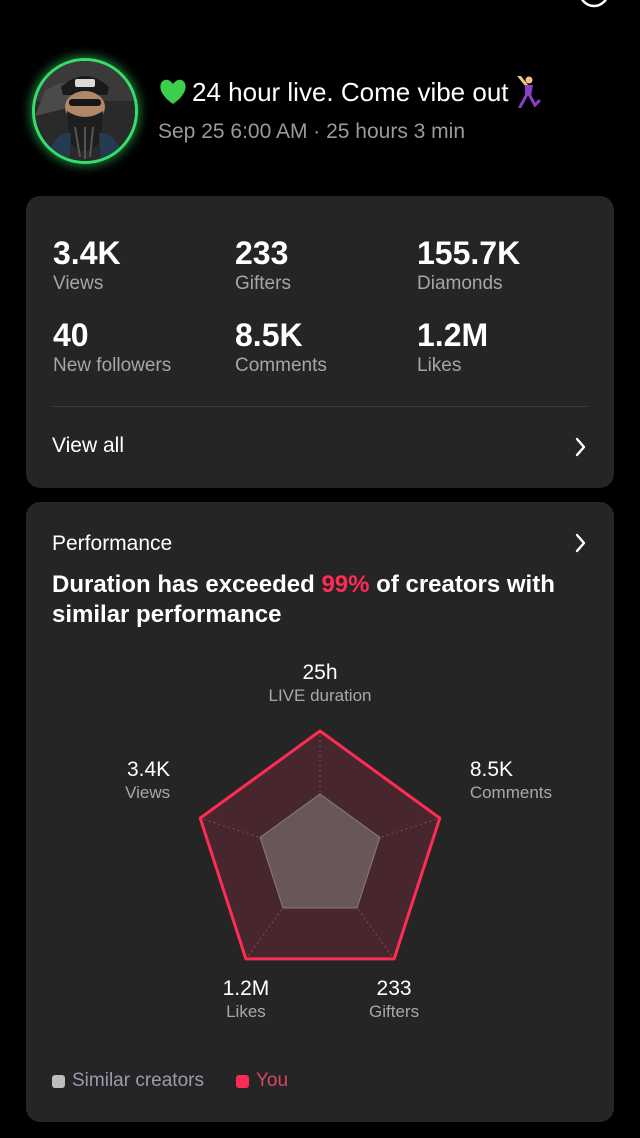  I want to click on axis-name: Views, so click(148, 793).